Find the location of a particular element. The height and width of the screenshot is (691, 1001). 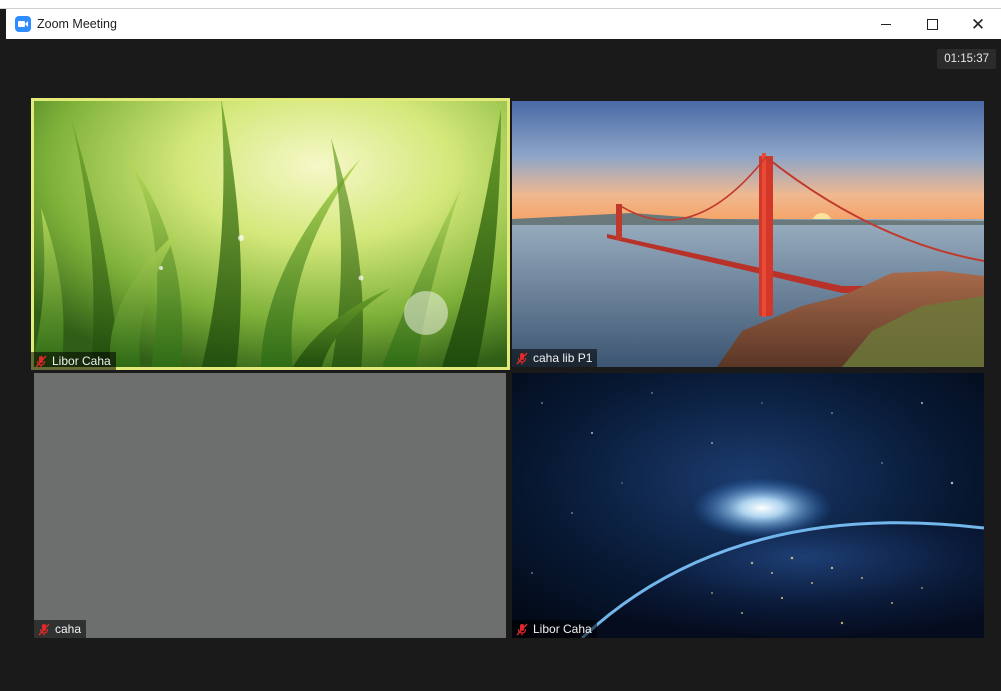

title-bar: Zoom Meeting ✕ is located at coordinates (503, 24).